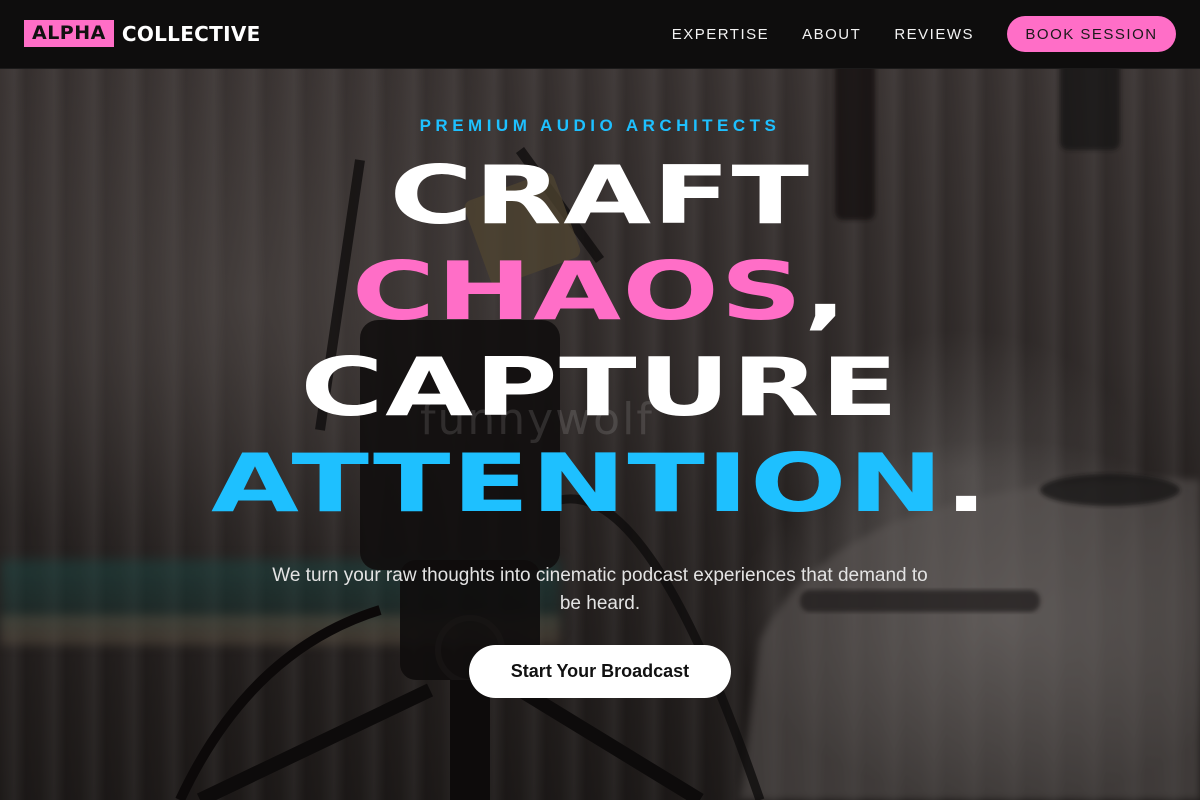 The image size is (1200, 800). What do you see at coordinates (1091, 34) in the screenshot?
I see `book-session-button: BOOK SESSION` at bounding box center [1091, 34].